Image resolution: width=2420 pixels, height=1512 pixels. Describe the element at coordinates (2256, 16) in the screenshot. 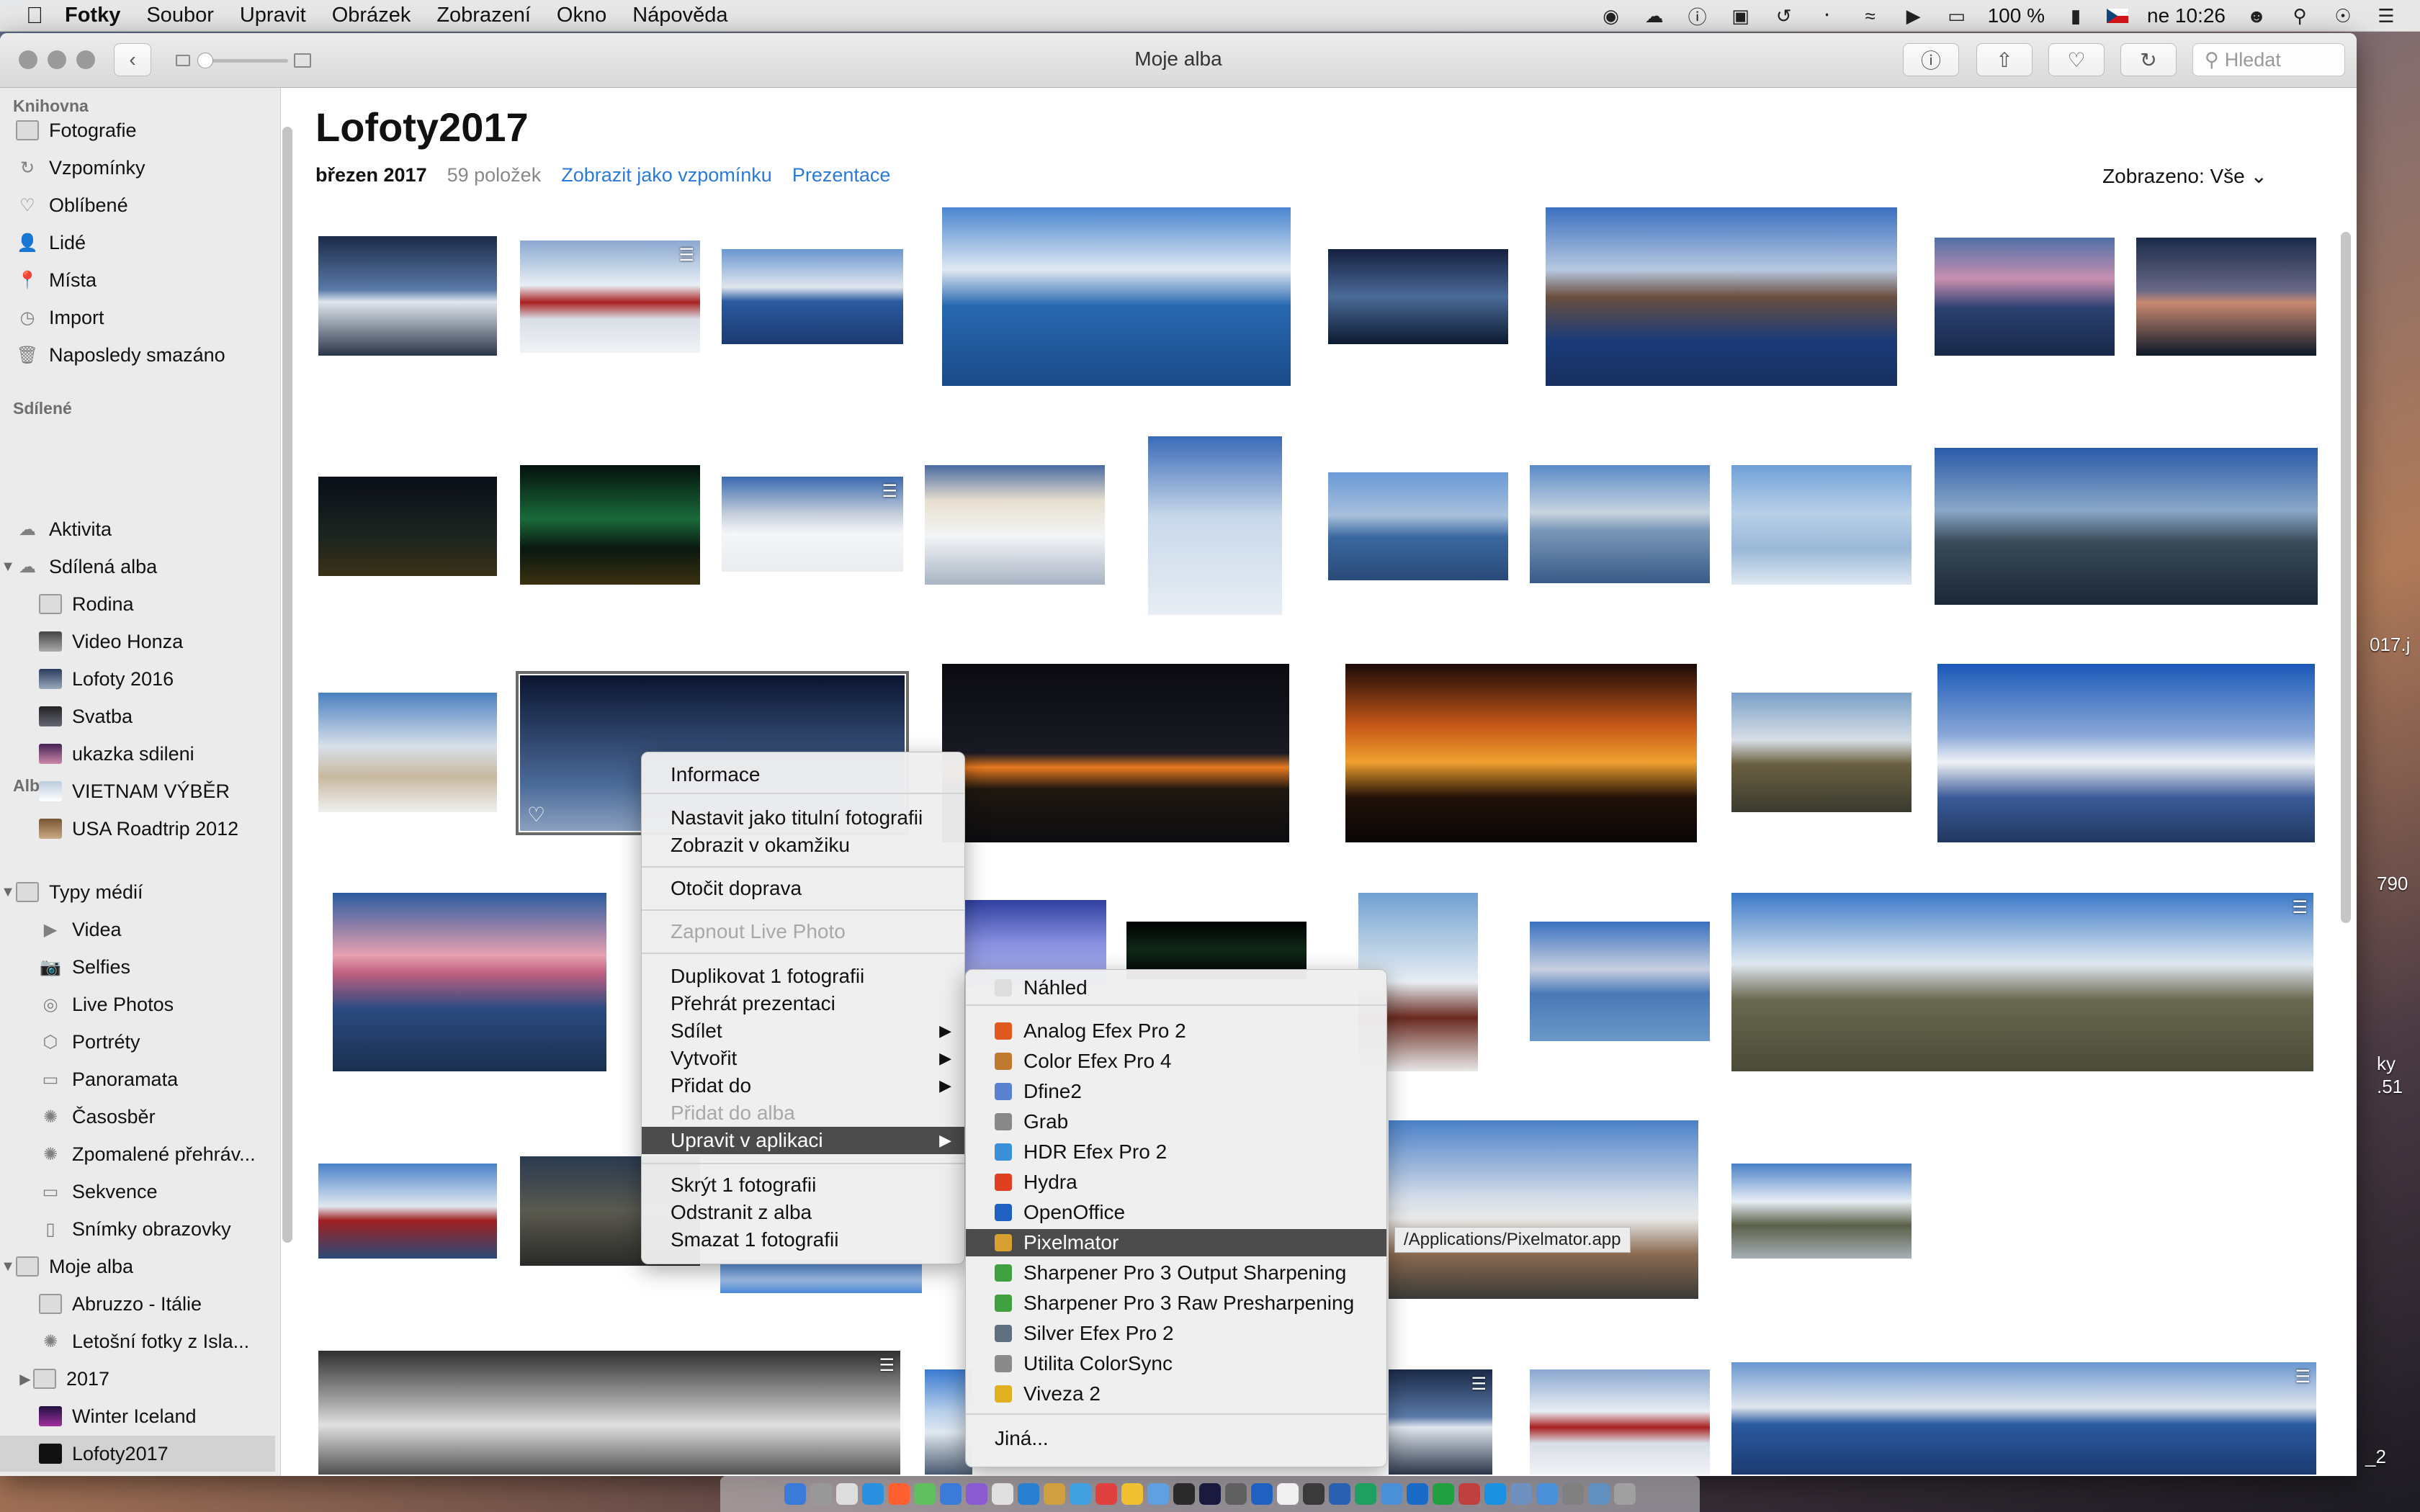

I see `user-icon: ☻` at that location.